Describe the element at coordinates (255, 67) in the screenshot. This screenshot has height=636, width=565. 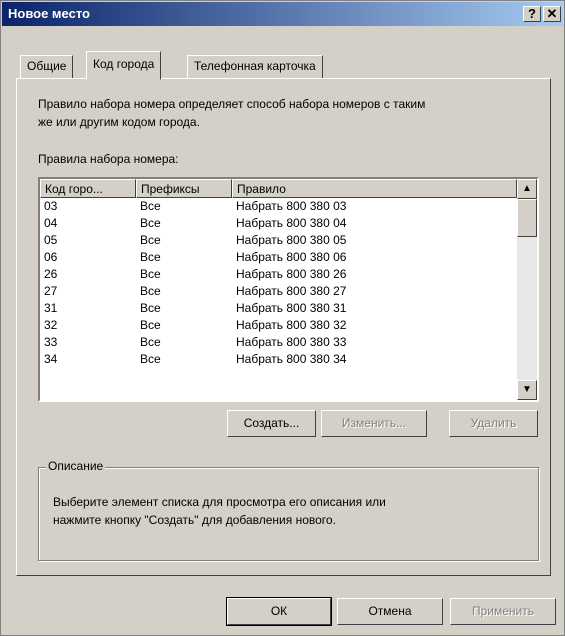
I see `tab-calling-card: Телефонная карточка` at that location.